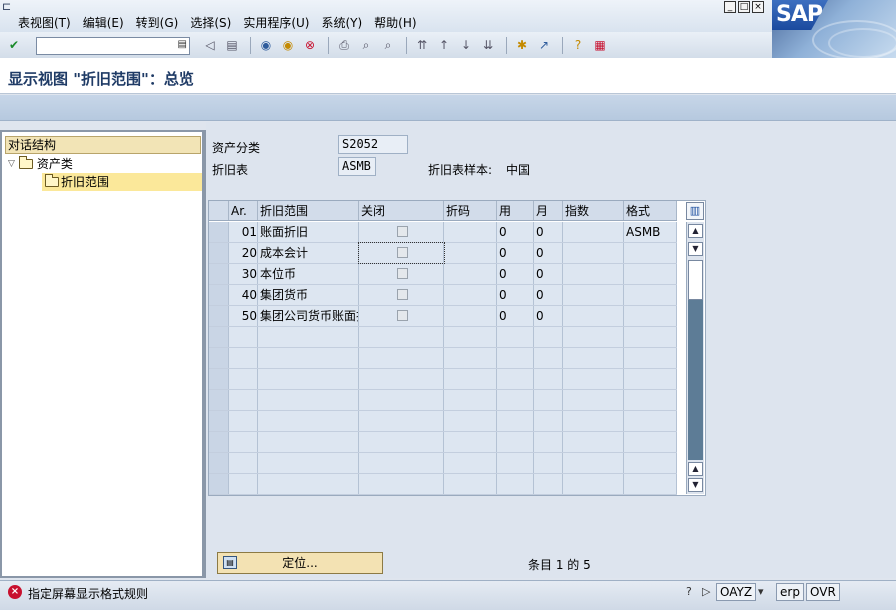 The width and height of the screenshot is (896, 610). Describe the element at coordinates (650, 210) in the screenshot. I see `column-header-format: 格式` at that location.